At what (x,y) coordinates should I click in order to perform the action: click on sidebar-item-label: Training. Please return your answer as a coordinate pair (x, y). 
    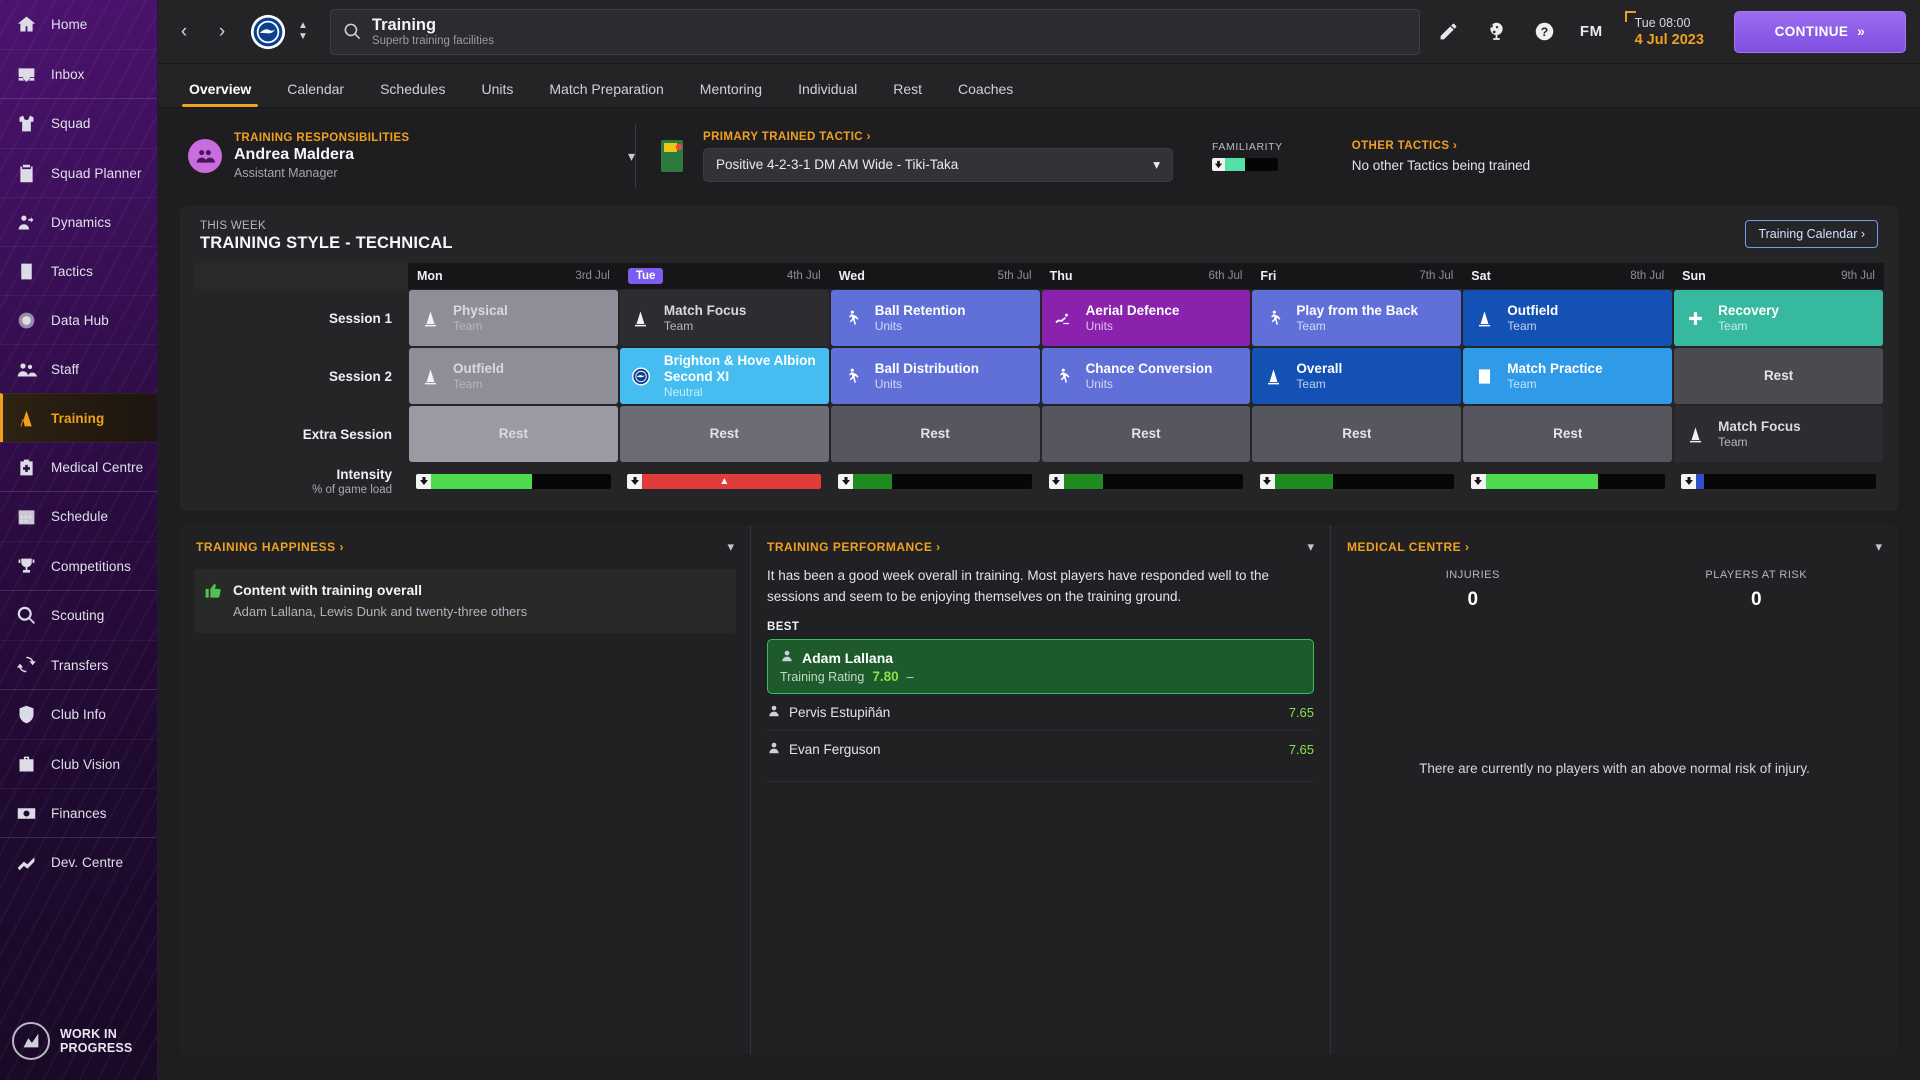
    Looking at the image, I should click on (78, 418).